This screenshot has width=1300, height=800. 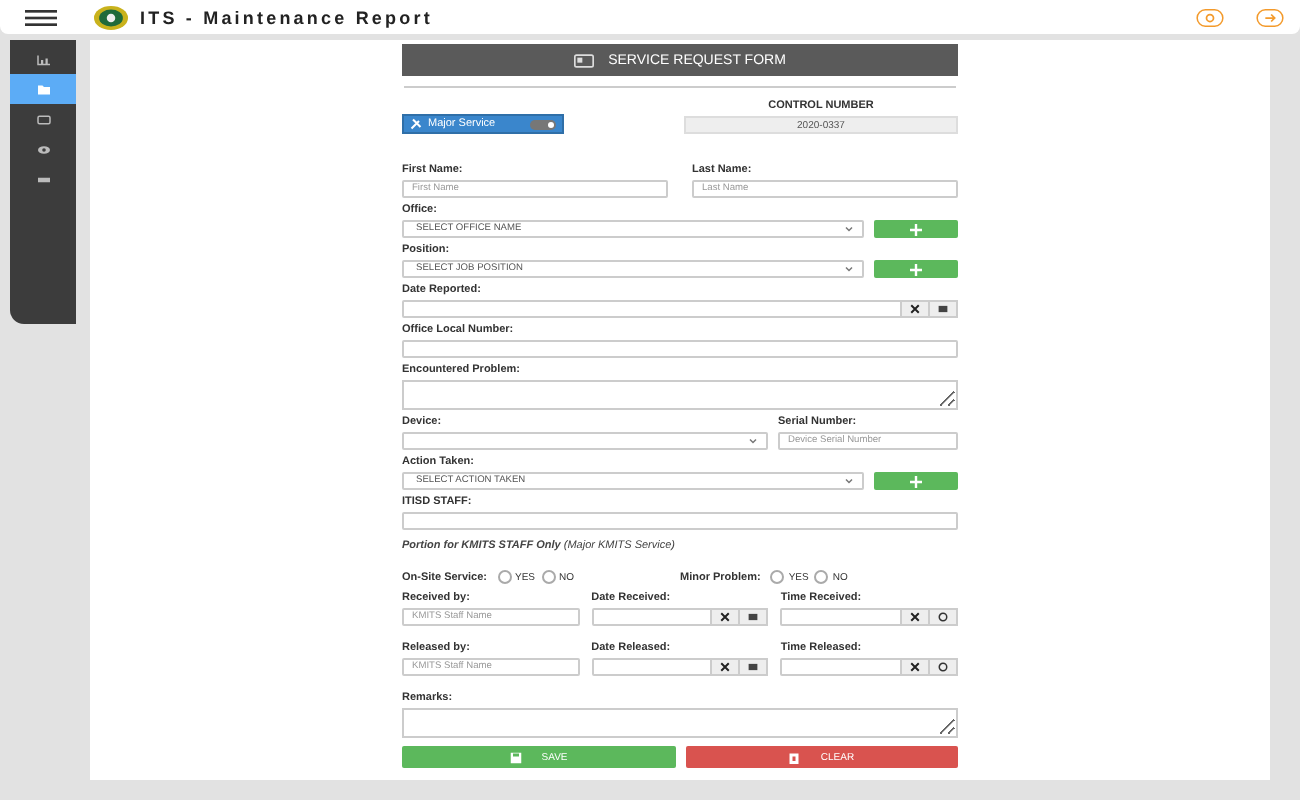 I want to click on toggle-switch, so click(x=543, y=124).